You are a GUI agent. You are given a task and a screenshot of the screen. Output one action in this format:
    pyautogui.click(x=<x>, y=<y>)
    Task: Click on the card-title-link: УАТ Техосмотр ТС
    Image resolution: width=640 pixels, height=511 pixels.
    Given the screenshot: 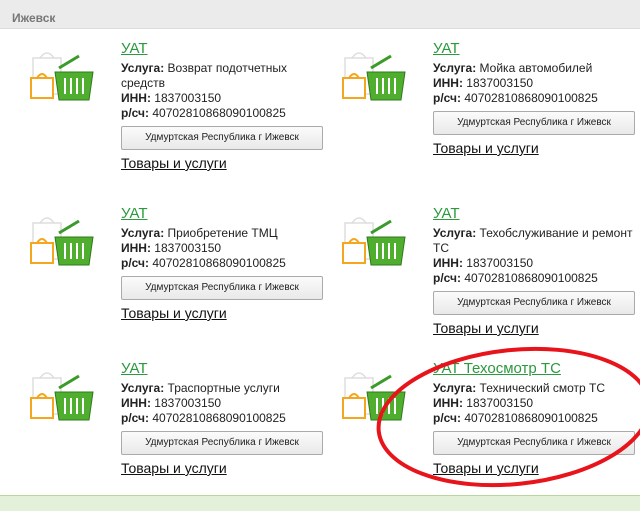 What is the action you would take?
    pyautogui.click(x=535, y=369)
    